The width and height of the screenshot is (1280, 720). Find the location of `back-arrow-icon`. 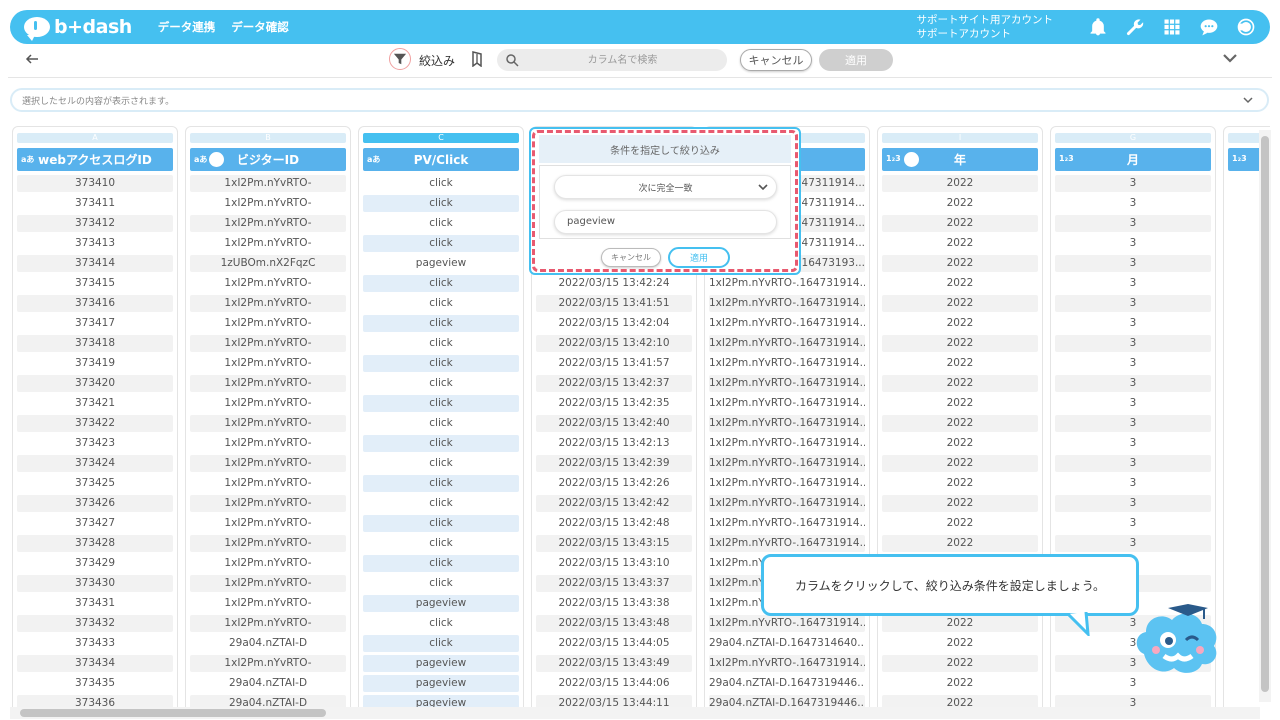

back-arrow-icon is located at coordinates (32, 59).